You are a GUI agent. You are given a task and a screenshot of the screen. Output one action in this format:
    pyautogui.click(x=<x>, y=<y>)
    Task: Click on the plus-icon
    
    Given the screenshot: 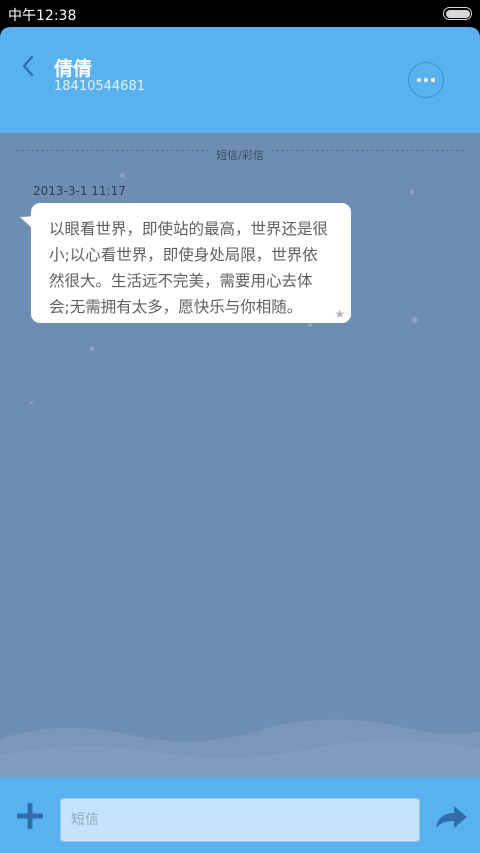 What is the action you would take?
    pyautogui.click(x=30, y=816)
    